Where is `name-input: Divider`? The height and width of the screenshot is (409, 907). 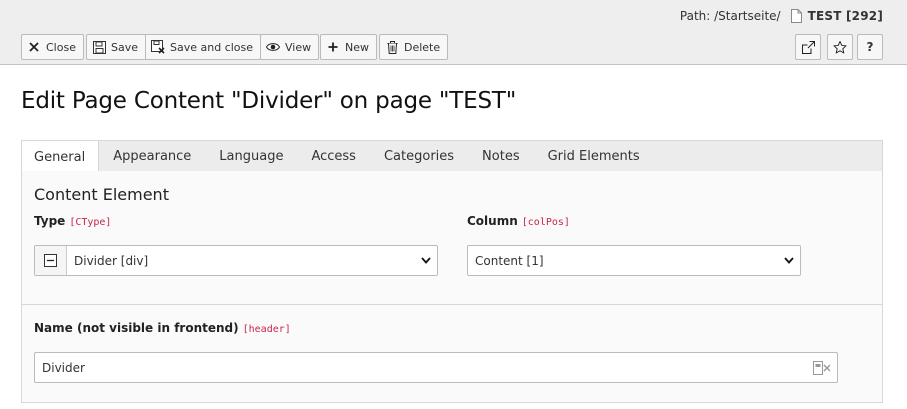
name-input: Divider is located at coordinates (436, 367).